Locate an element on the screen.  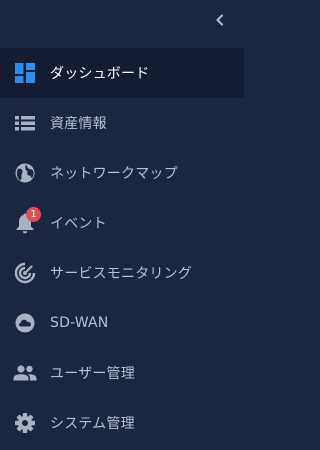
sidebar-item-service-monitoring: サービスモニタリング is located at coordinates (122, 273).